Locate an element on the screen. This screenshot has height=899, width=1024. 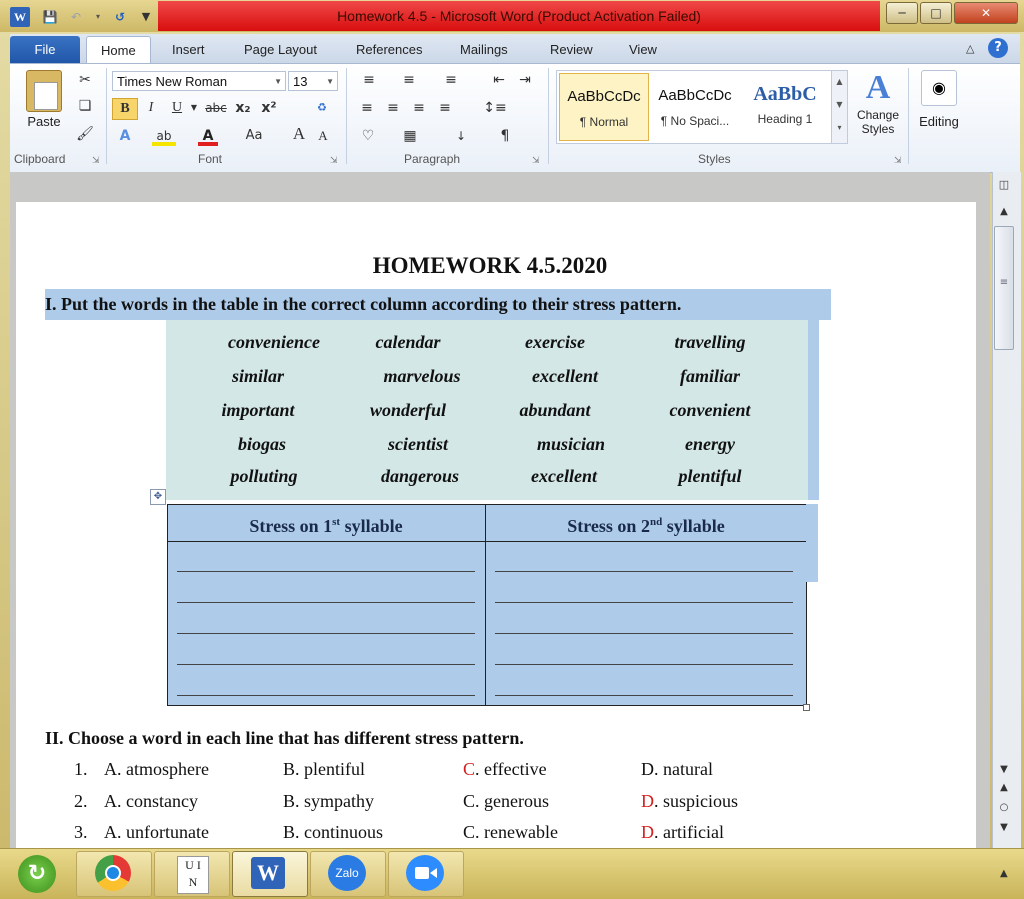
styles-launcher-icon: ⇲ is located at coordinates (898, 161).